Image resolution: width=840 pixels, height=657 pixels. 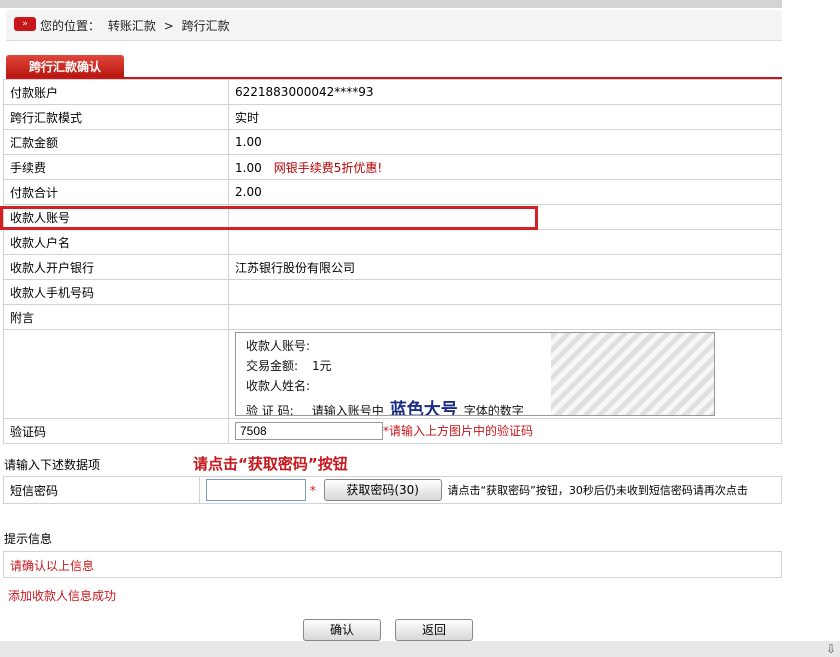 What do you see at coordinates (597, 491) in the screenshot?
I see `sms-hint: 请点击“获取密码”按钮，30秒后仍未收到短信密码请再次点击` at bounding box center [597, 491].